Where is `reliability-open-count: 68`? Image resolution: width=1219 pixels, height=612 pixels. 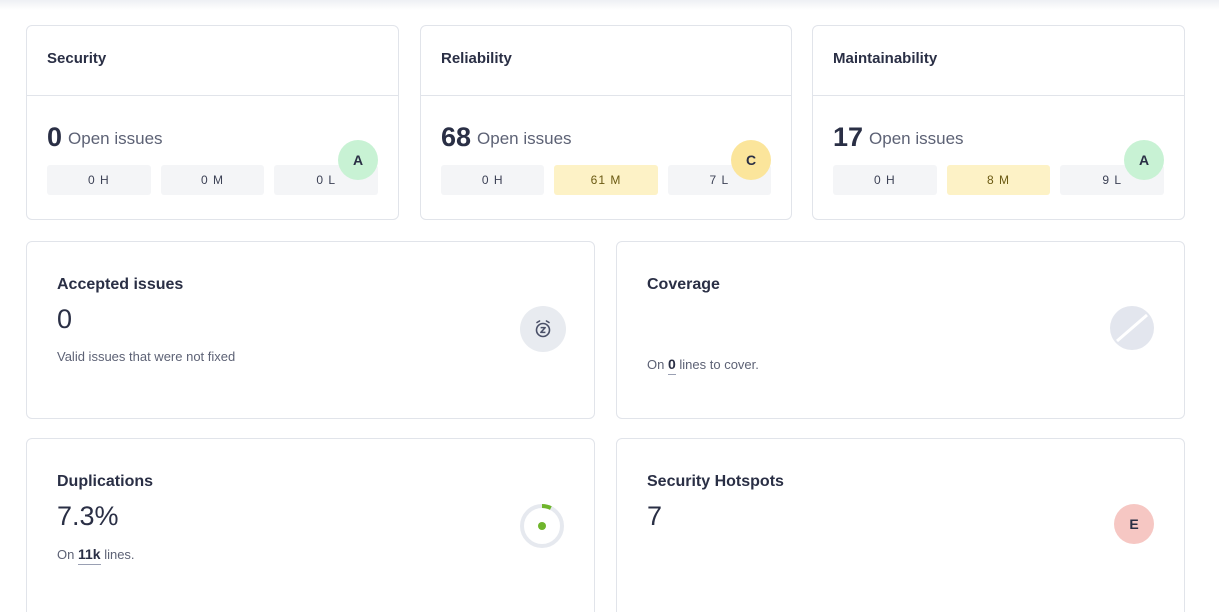
reliability-open-count: 68 is located at coordinates (456, 137).